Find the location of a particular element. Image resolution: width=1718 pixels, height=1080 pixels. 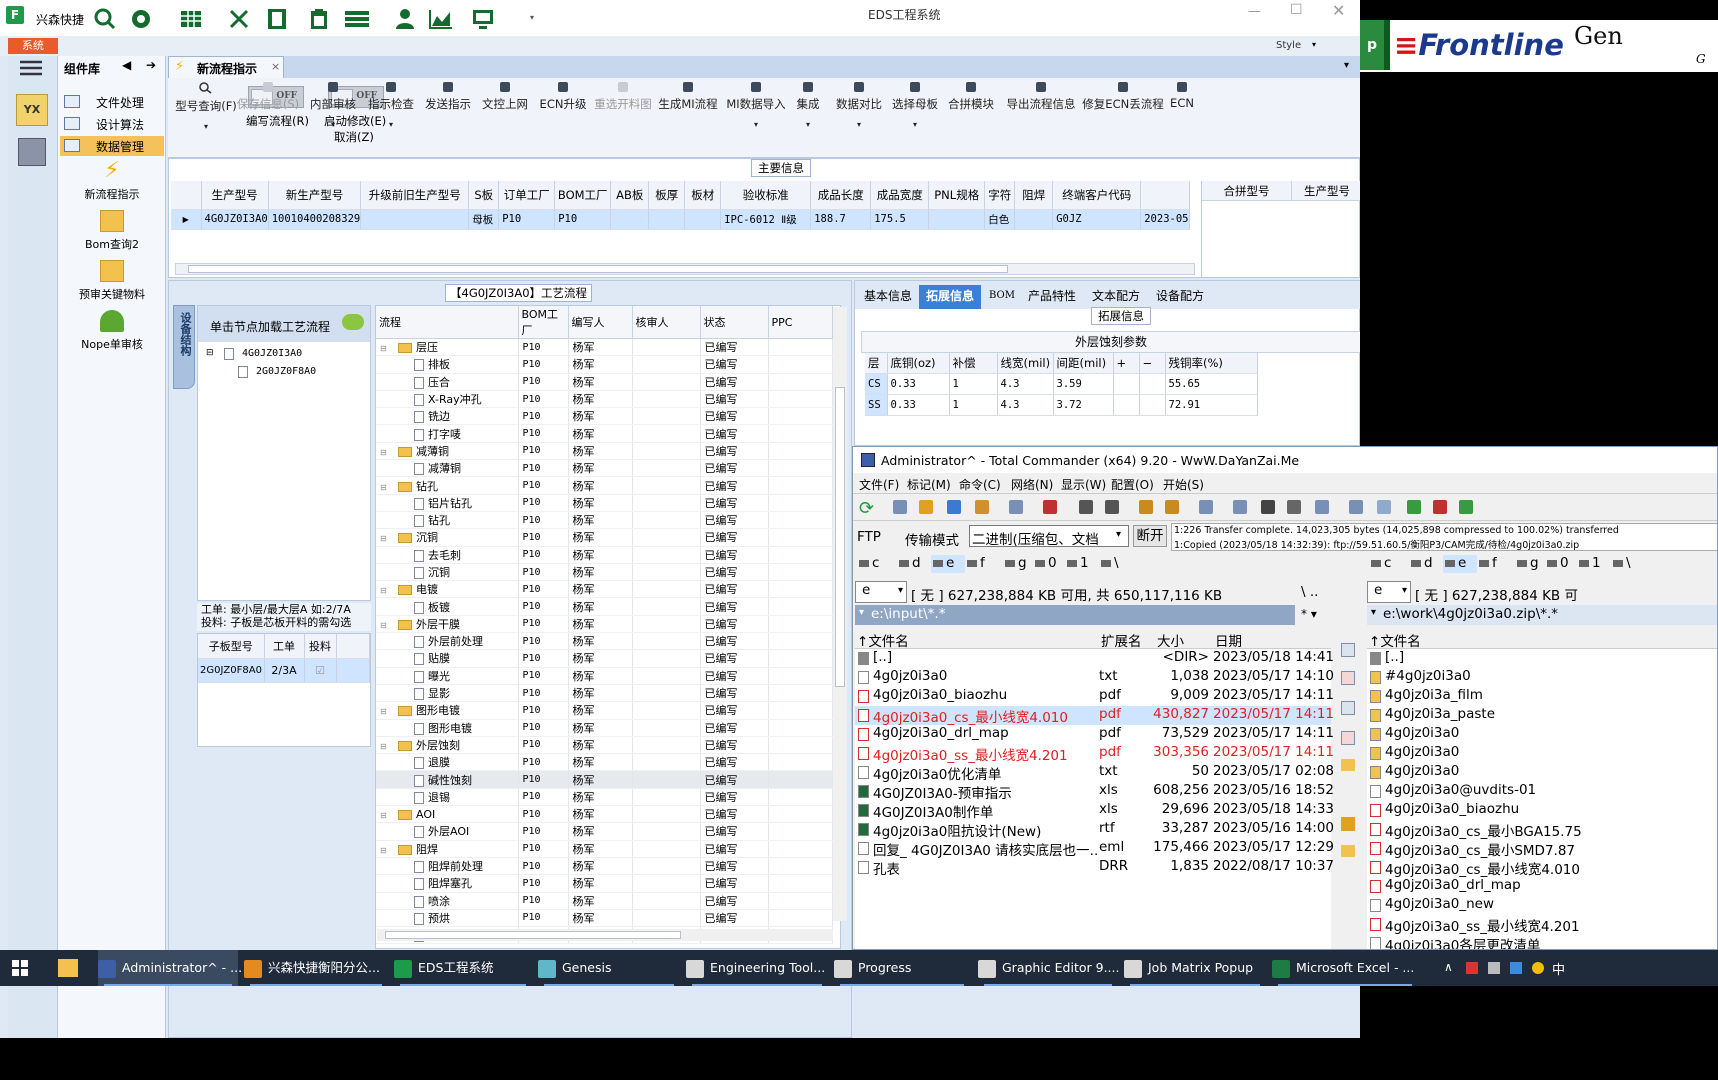

calculator-icon is located at coordinates (32, 152).